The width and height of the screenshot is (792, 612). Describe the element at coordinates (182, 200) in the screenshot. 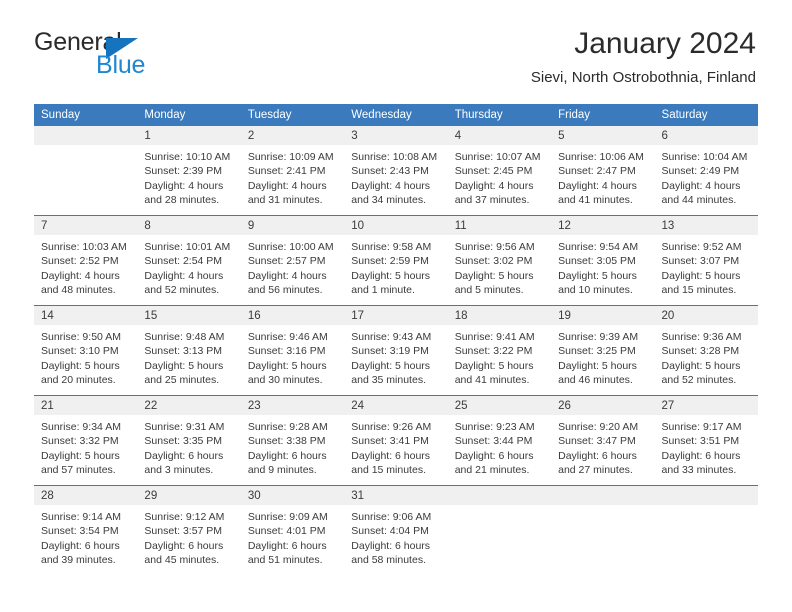

I see `daylight-text-line2: and 28 minutes.` at that location.